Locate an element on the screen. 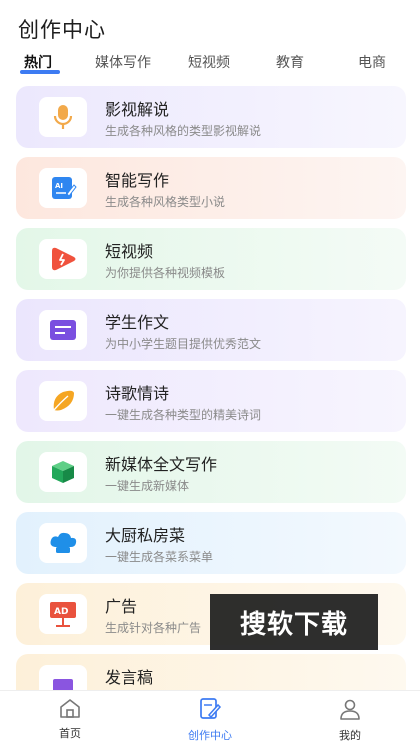 This screenshot has height=746, width=420. nav-profile-label: 我的 is located at coordinates (350, 735).